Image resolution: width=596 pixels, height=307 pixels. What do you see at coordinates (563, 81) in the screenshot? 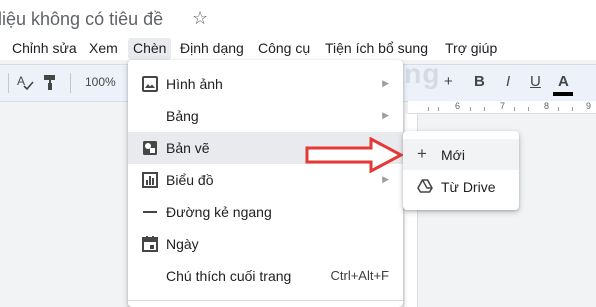
I see `text-color-icon: A` at bounding box center [563, 81].